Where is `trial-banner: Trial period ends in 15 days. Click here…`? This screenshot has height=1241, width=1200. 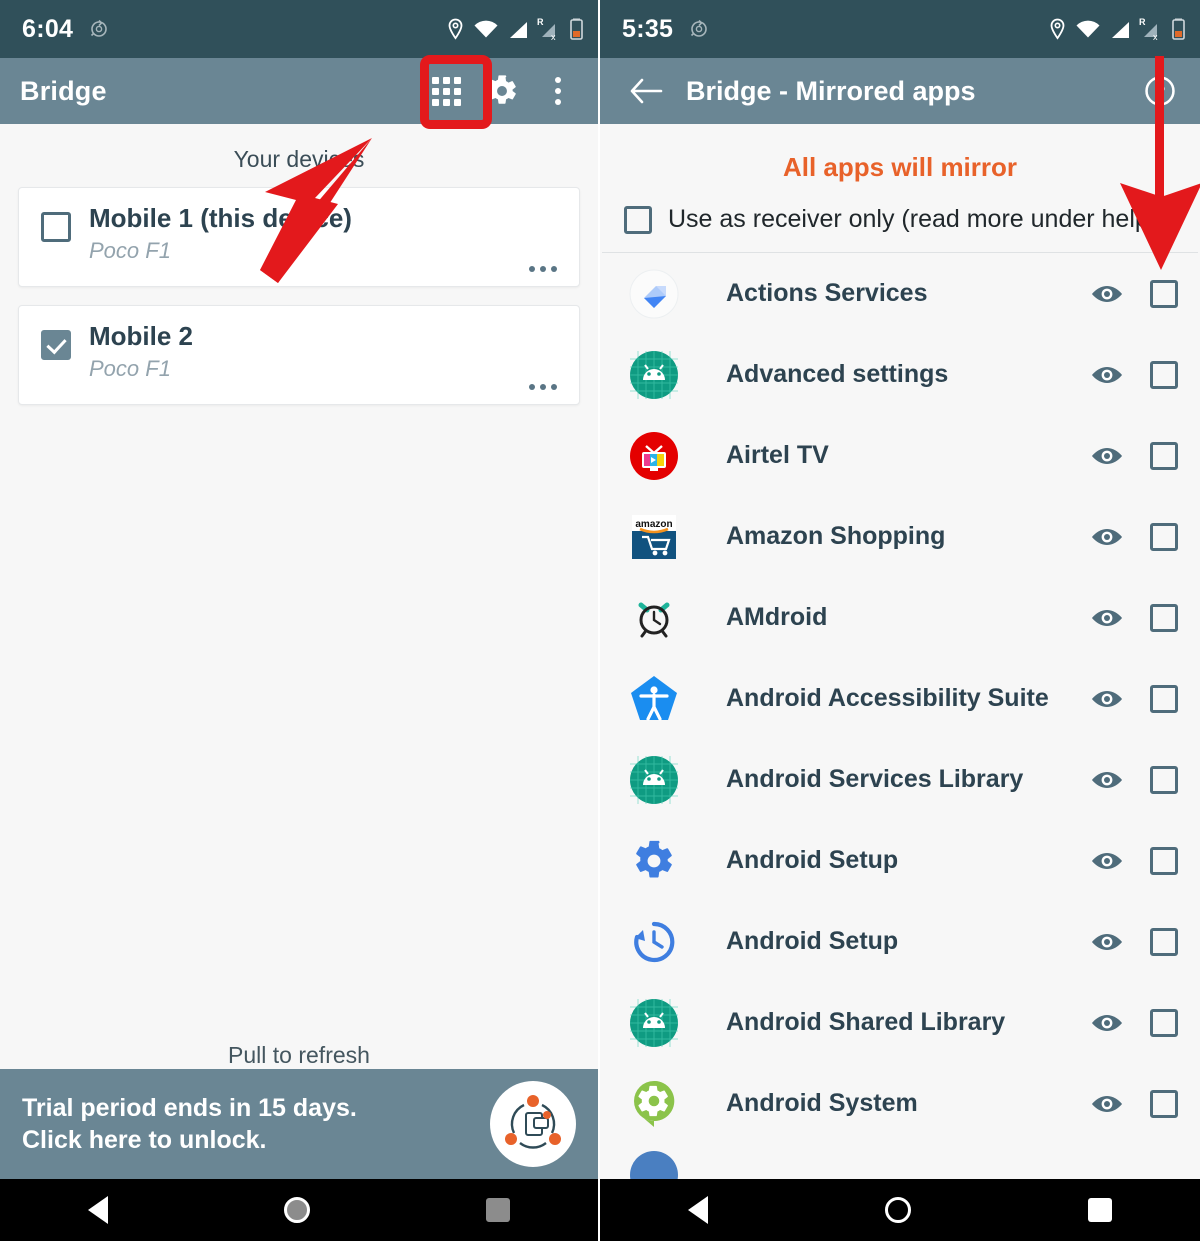 trial-banner: Trial period ends in 15 days. Click here… is located at coordinates (299, 1124).